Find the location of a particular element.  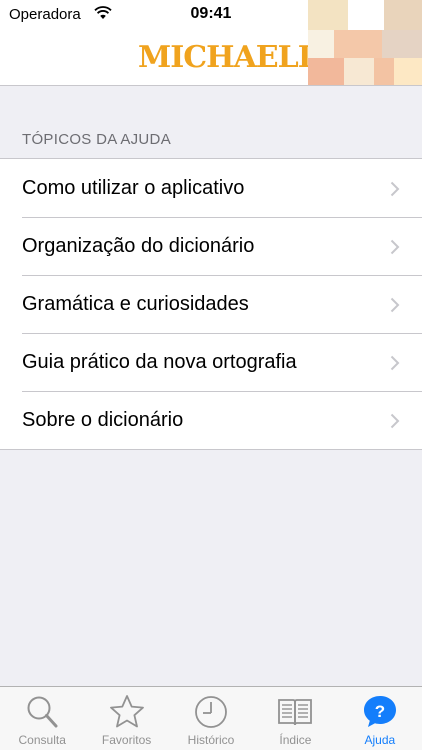

help-icon: ? is located at coordinates (379, 711).